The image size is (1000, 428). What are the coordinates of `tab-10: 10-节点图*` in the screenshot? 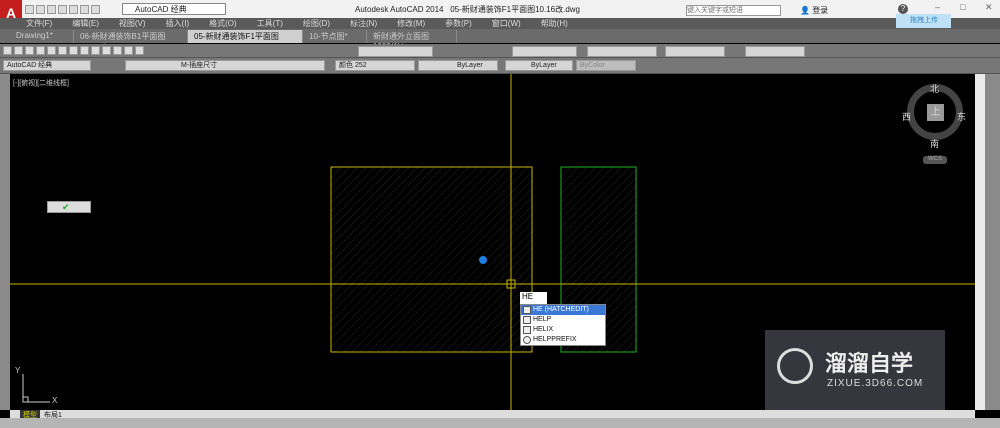 It's located at (335, 36).